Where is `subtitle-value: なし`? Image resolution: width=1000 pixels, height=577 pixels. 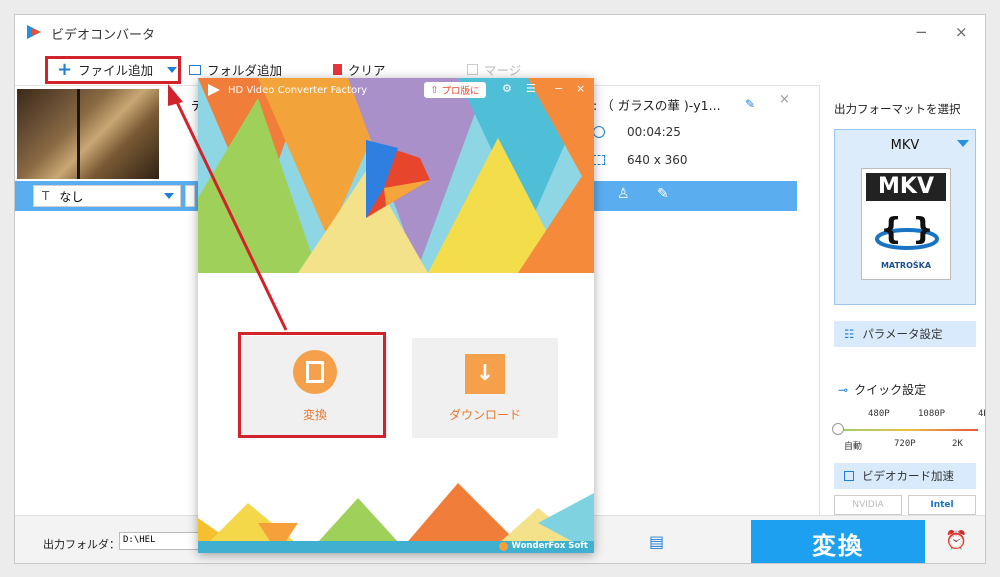 subtitle-value: なし is located at coordinates (71, 196).